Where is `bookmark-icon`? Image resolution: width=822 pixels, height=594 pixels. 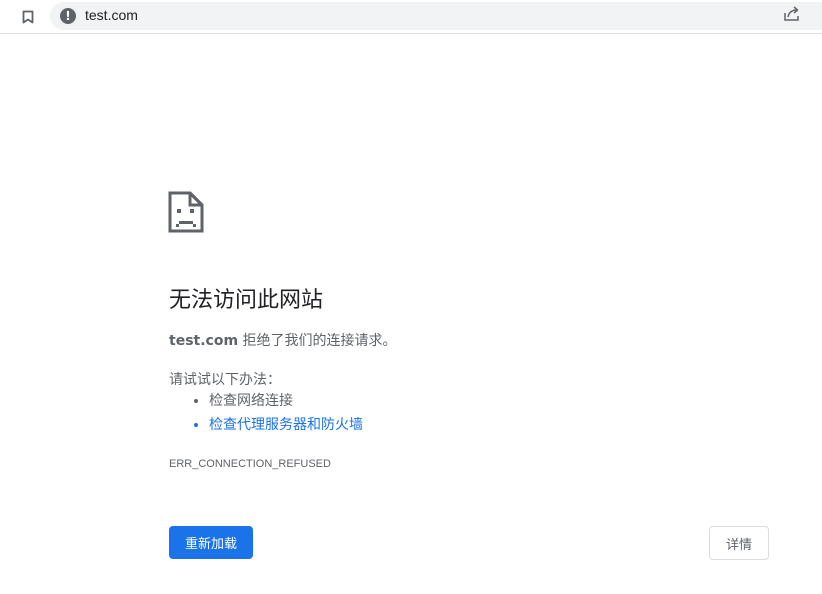
bookmark-icon is located at coordinates (28, 17).